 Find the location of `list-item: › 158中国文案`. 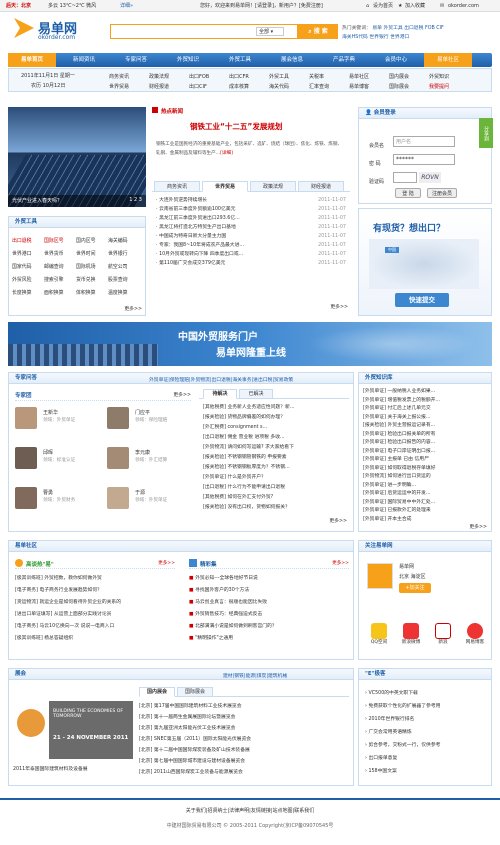

list-item: › 158中国文案 is located at coordinates (427, 771).